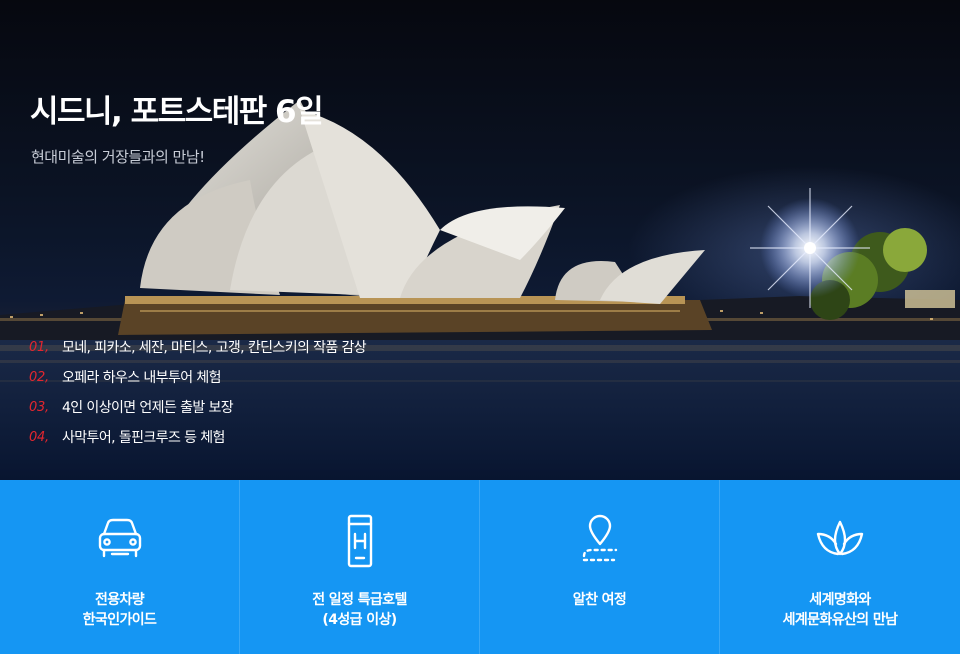 The width and height of the screenshot is (960, 654). Describe the element at coordinates (600, 538) in the screenshot. I see `route-pin-icon` at that location.